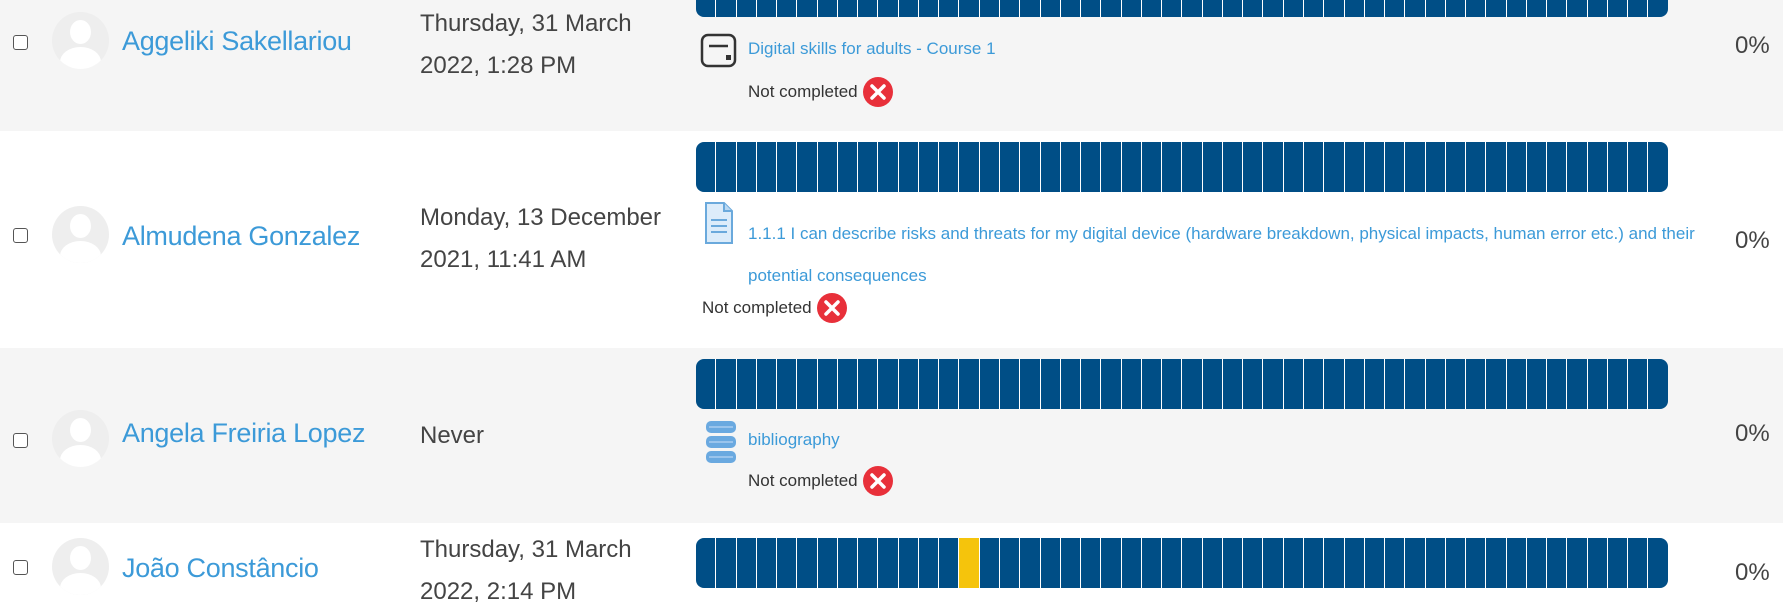 This screenshot has width=1783, height=613. What do you see at coordinates (80, 566) in the screenshot?
I see `avatar` at bounding box center [80, 566].